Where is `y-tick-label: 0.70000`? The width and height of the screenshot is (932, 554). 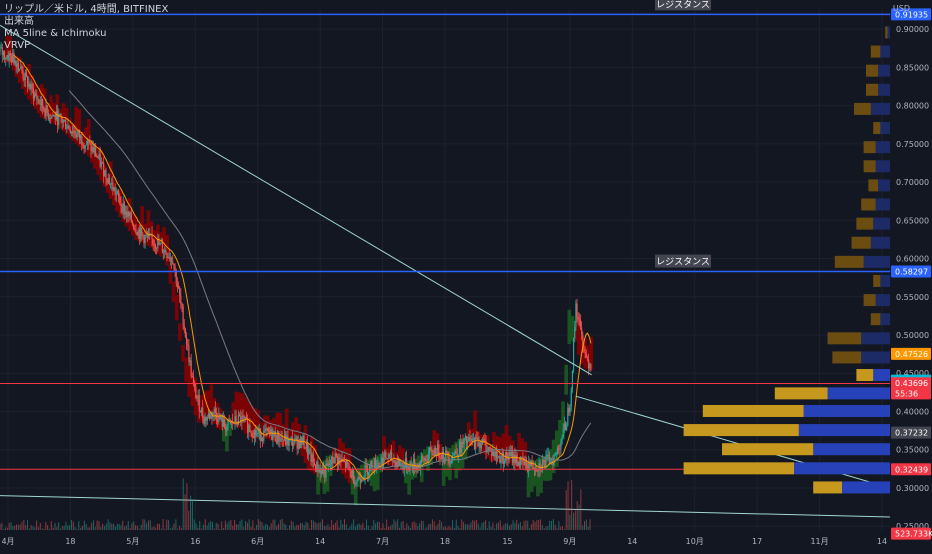
y-tick-label: 0.70000 is located at coordinates (912, 182).